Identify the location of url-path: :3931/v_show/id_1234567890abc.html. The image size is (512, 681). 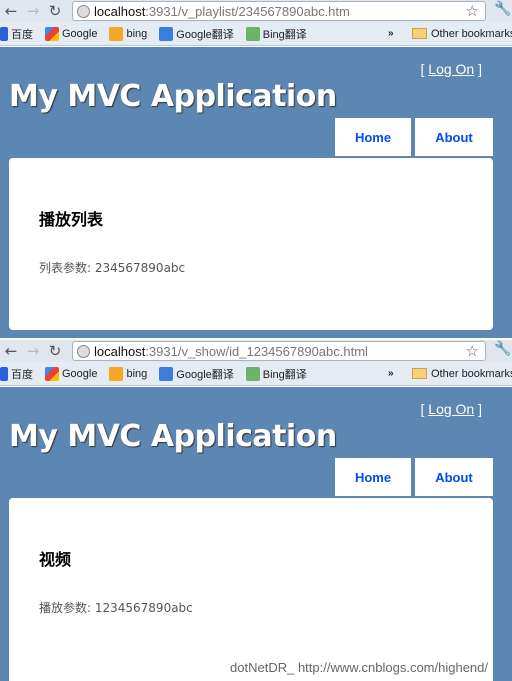
(256, 351).